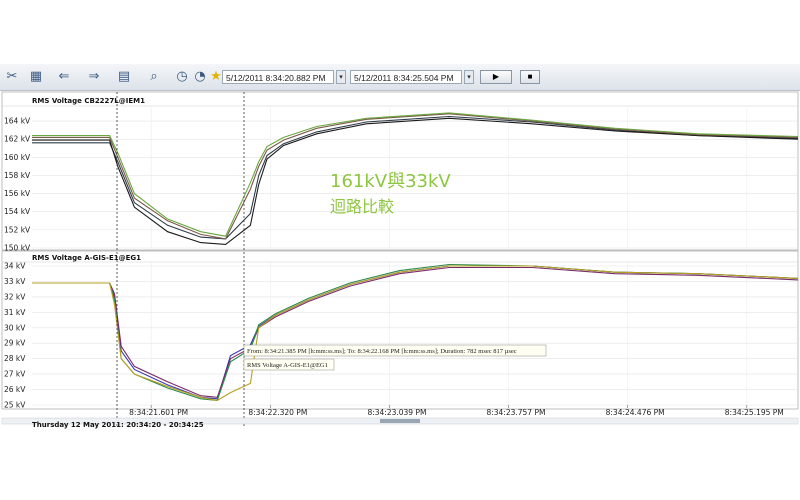  What do you see at coordinates (17, 157) in the screenshot?
I see `ytick-label-top: 160 kV` at bounding box center [17, 157].